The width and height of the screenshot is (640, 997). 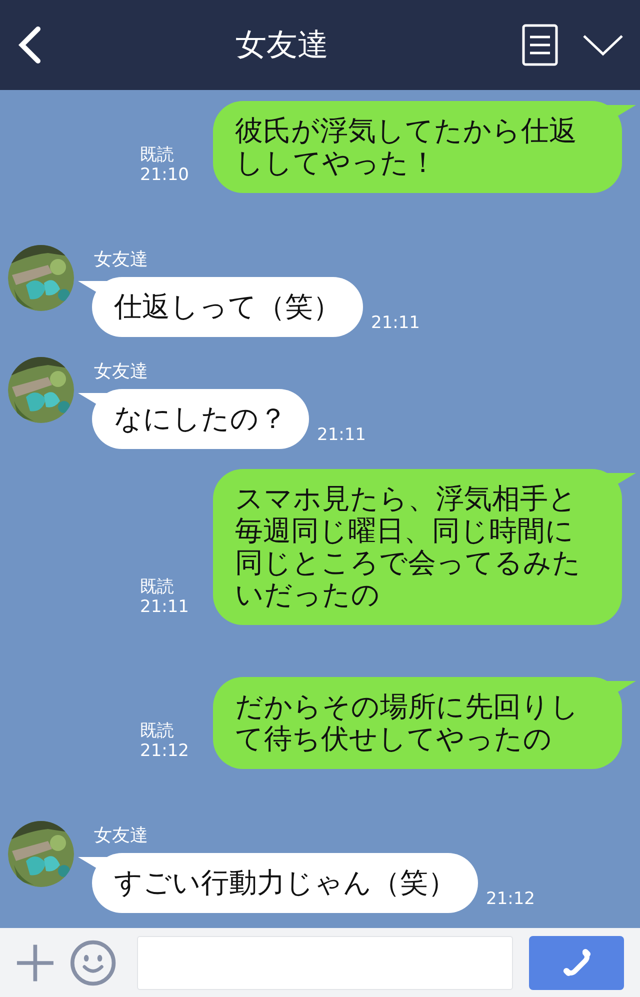 I want to click on chat-title: 女友達, so click(x=282, y=44).